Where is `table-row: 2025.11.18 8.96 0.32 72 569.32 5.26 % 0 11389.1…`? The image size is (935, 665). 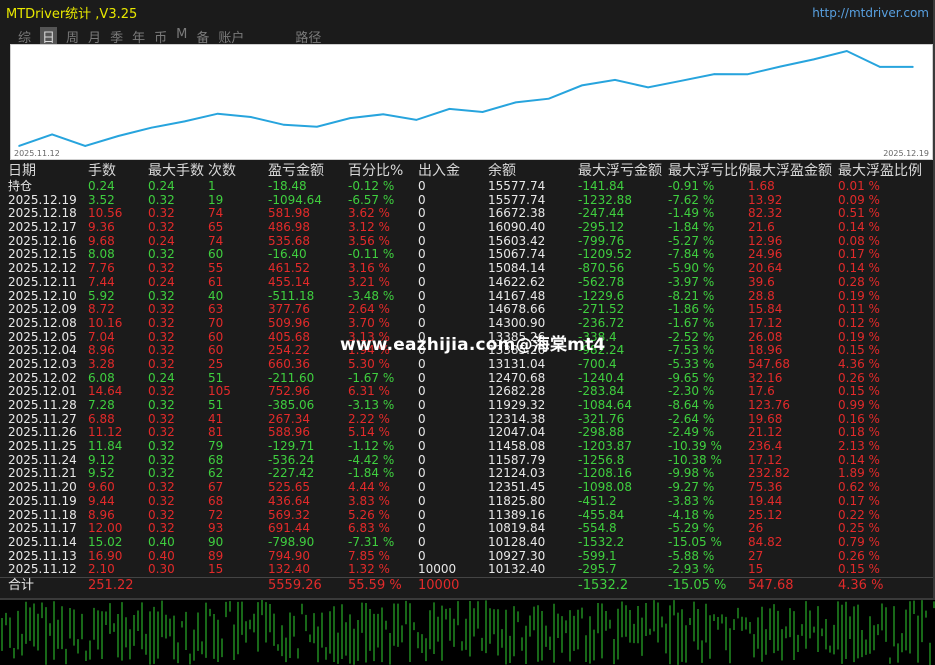
table-row: 2025.11.18 8.96 0.32 72 569.32 5.26 % 0 11389.1… is located at coordinates (466, 515).